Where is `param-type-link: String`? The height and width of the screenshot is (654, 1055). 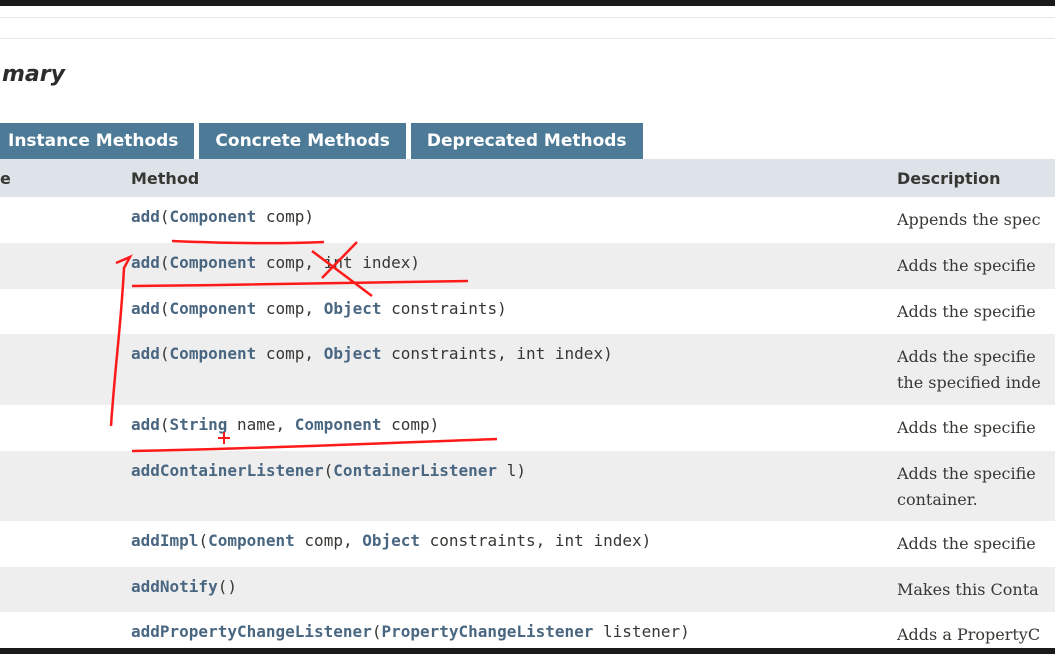 param-type-link: String is located at coordinates (199, 424).